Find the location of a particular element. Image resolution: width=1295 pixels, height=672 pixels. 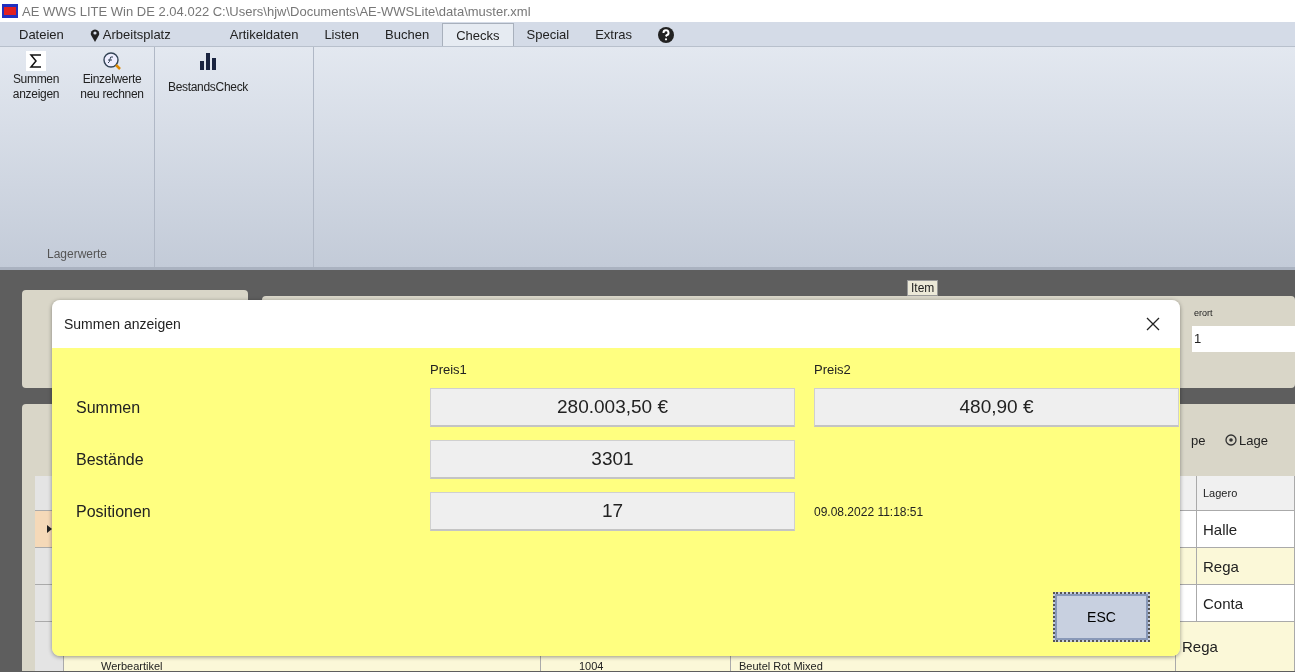

ribbon-tab: Checks is located at coordinates (478, 34).